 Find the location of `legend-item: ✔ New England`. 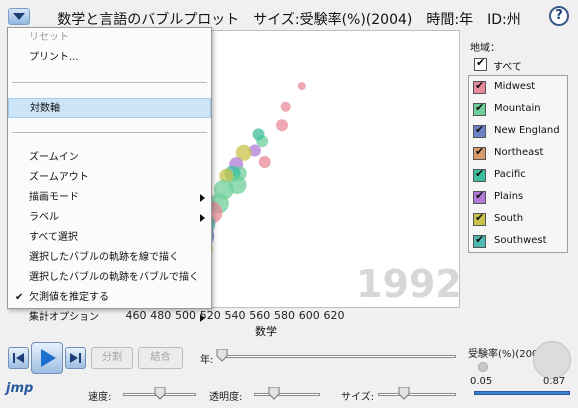

legend-item: ✔ New England is located at coordinates (519, 131).